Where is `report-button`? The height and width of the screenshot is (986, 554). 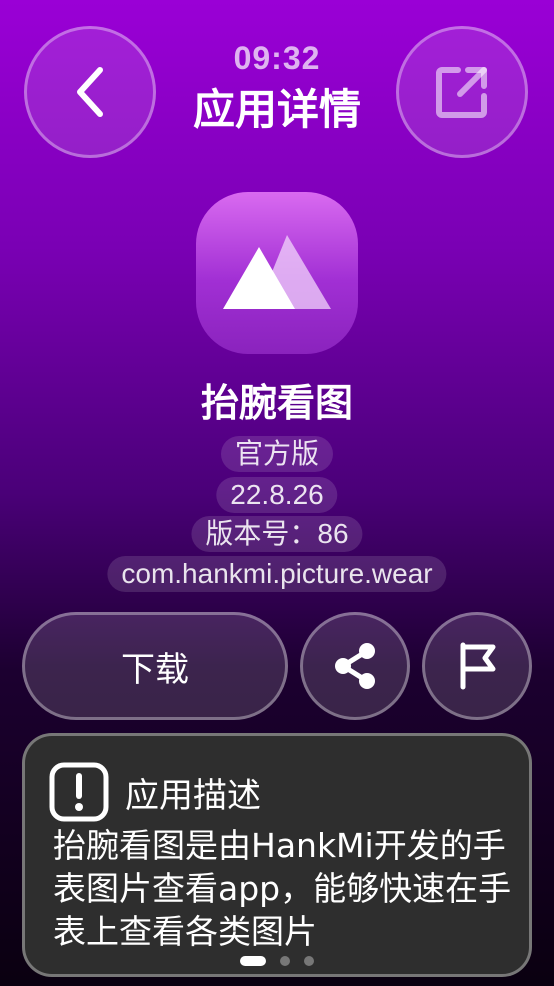 report-button is located at coordinates (477, 666).